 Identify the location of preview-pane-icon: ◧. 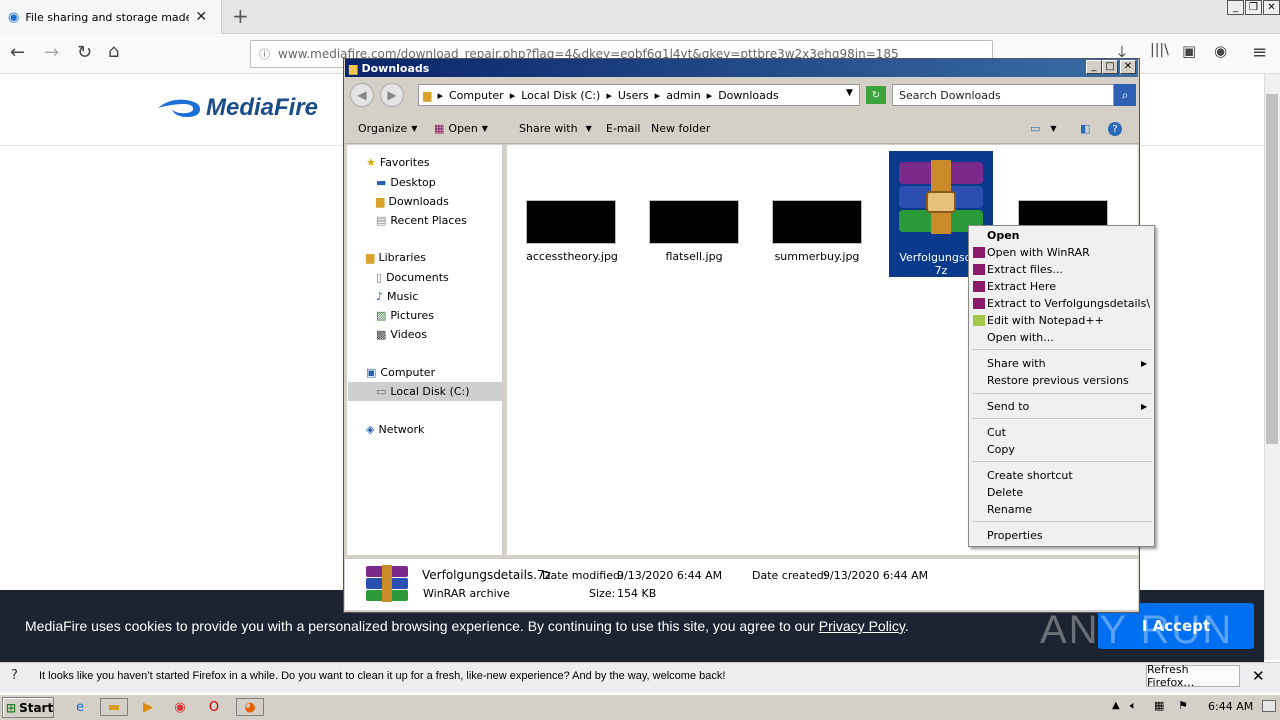
(1085, 128).